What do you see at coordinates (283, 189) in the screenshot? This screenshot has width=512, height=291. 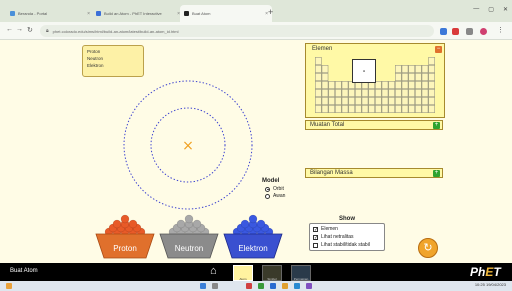 I see `model-option-orbit: Orbit` at bounding box center [283, 189].